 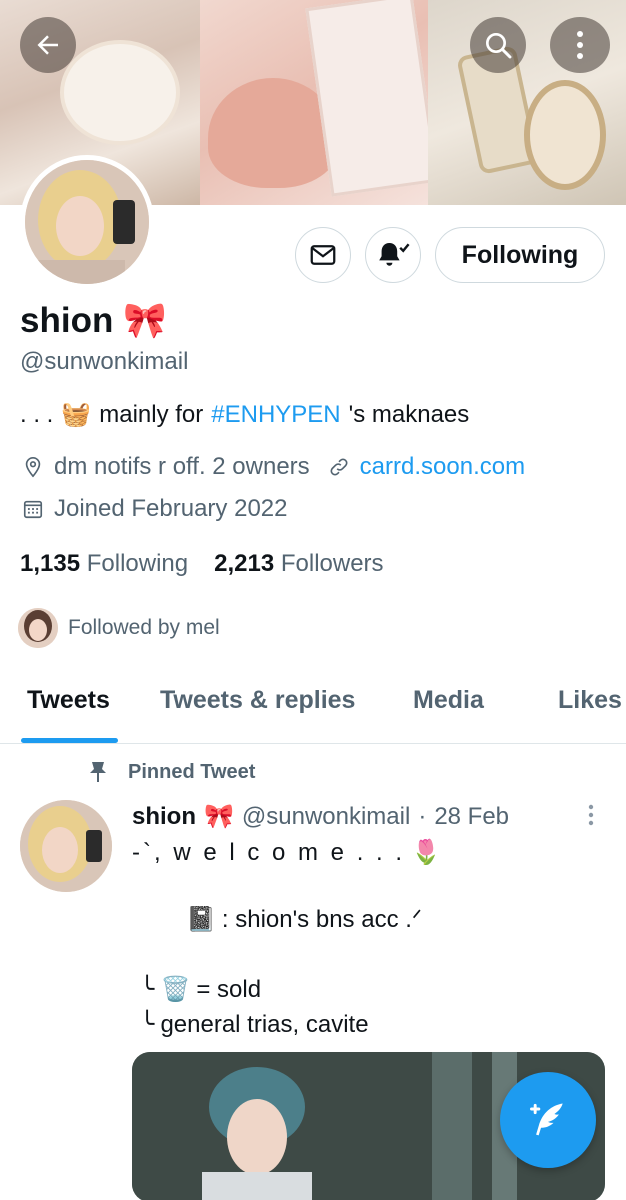 I want to click on bio-prefix: . . ., so click(x=37, y=414).